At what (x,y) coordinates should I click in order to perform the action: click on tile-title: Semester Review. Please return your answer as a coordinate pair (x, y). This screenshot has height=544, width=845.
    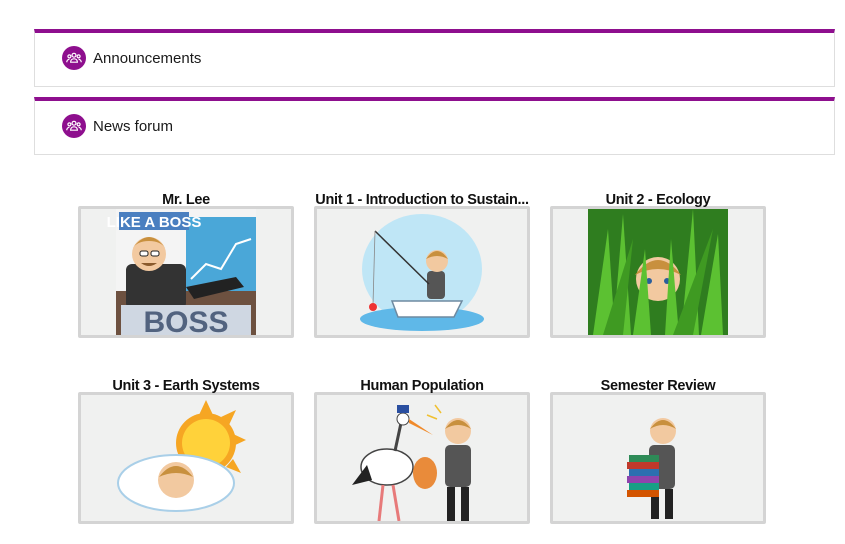
    Looking at the image, I should click on (658, 386).